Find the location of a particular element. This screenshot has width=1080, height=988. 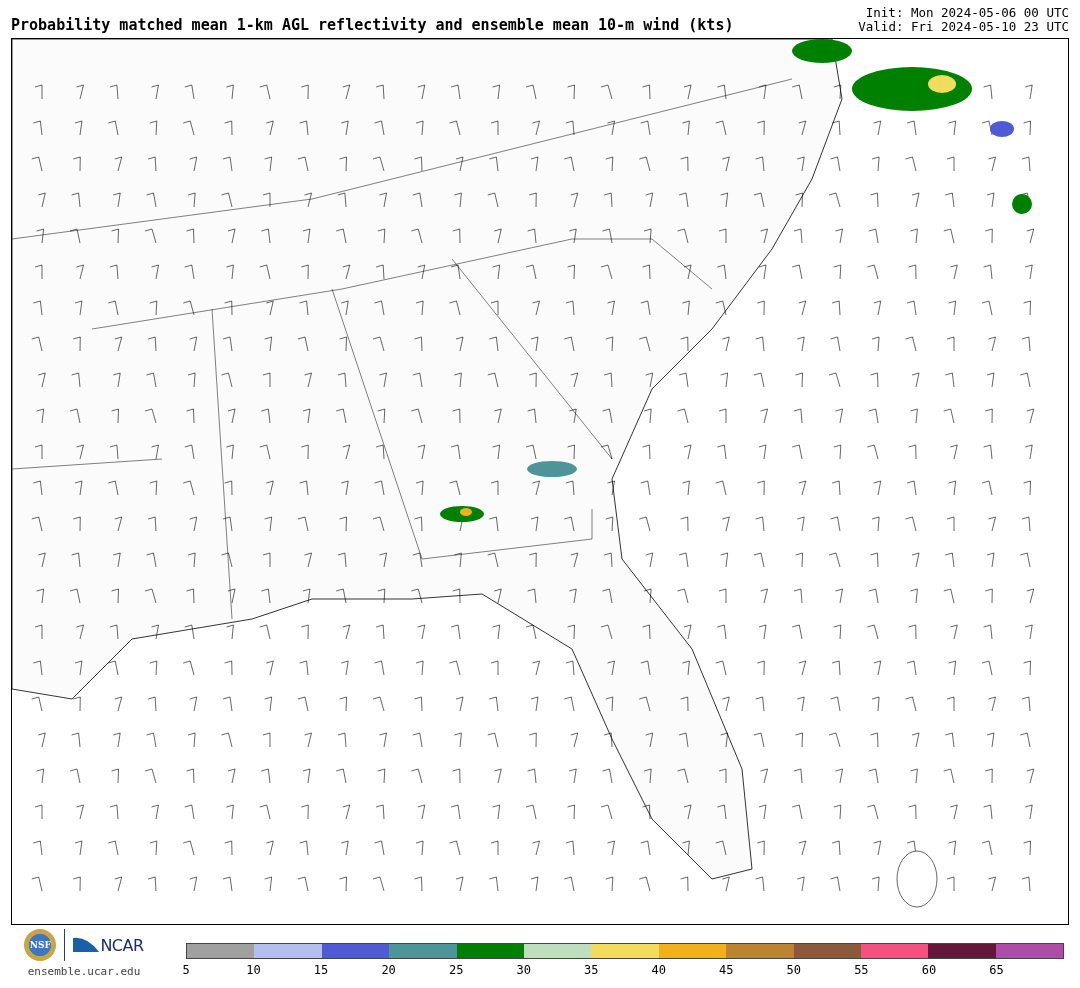

colorbar-tick-label: 15 is located at coordinates (321, 970).